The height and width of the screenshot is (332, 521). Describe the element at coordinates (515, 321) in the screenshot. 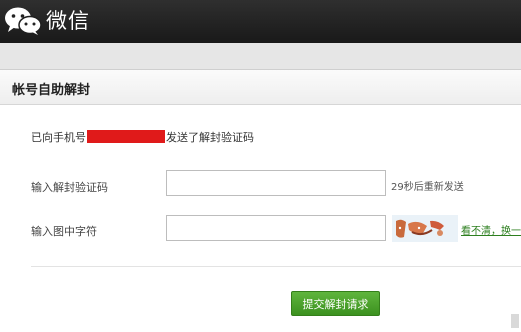

I see `scrollbar-stub` at that location.